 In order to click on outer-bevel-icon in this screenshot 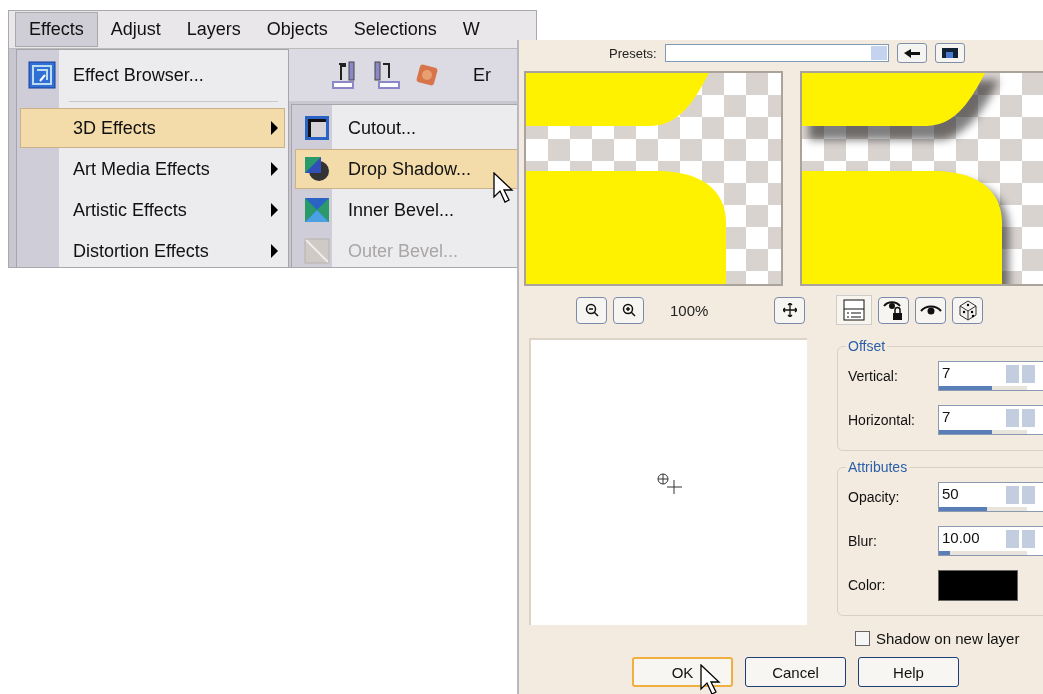, I will do `click(317, 251)`.